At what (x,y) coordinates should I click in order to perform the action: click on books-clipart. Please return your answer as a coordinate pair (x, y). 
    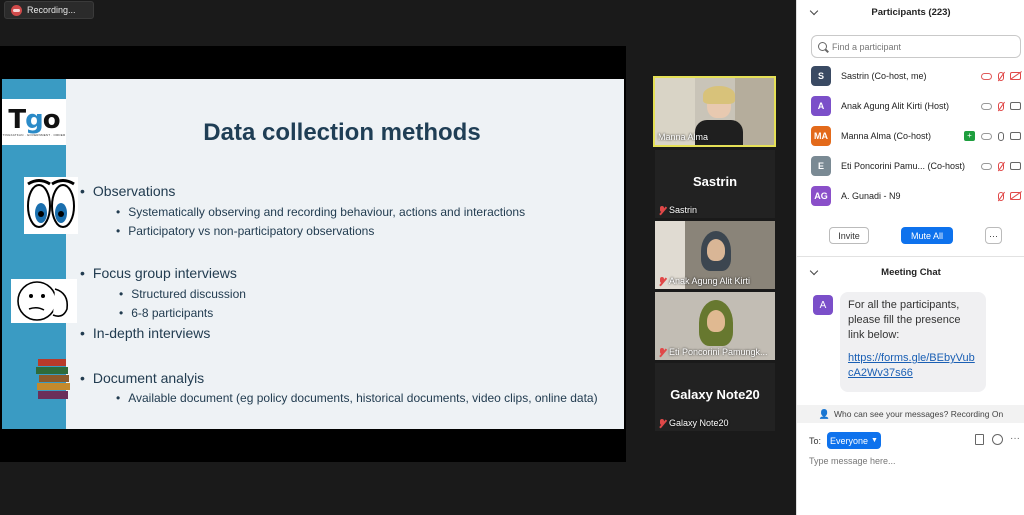
    Looking at the image, I should click on (54, 380).